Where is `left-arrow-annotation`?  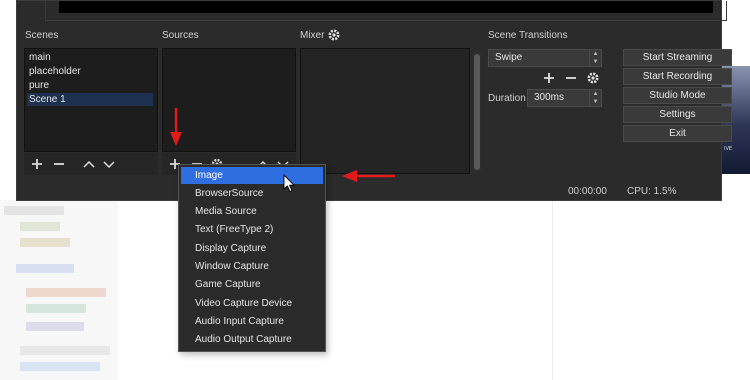 left-arrow-annotation is located at coordinates (368, 176).